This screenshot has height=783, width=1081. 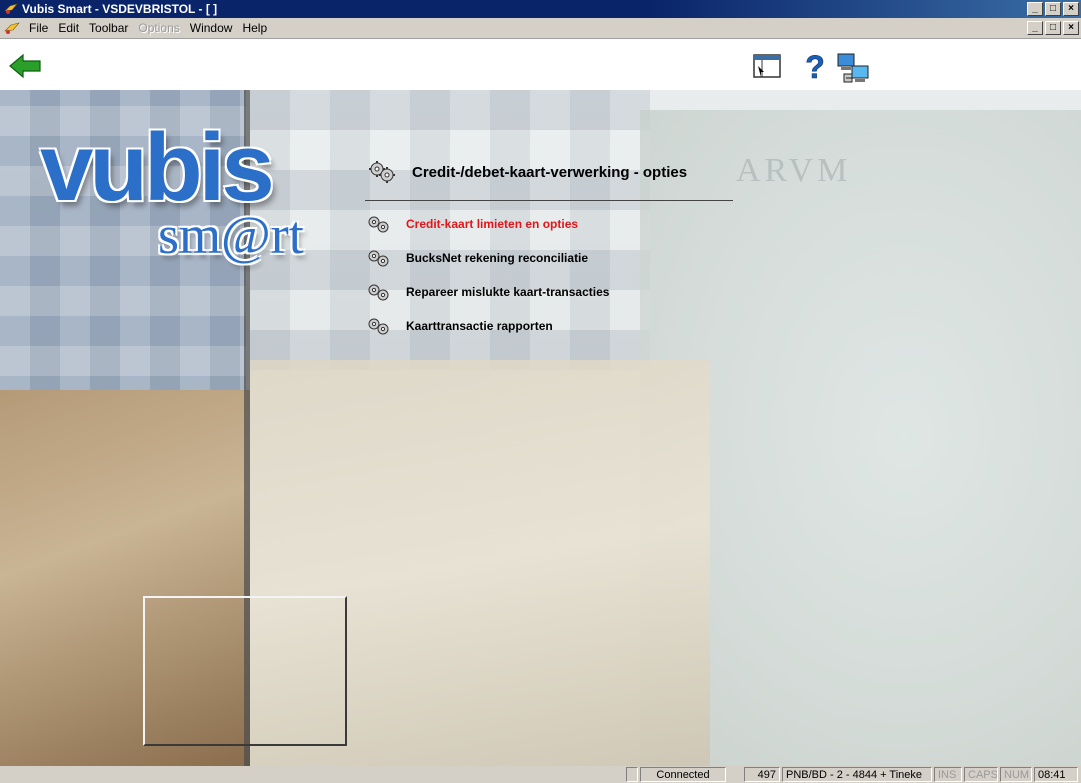 I want to click on option-card-transaction-reports: Kaarttransactie rapporten, so click(x=459, y=326).